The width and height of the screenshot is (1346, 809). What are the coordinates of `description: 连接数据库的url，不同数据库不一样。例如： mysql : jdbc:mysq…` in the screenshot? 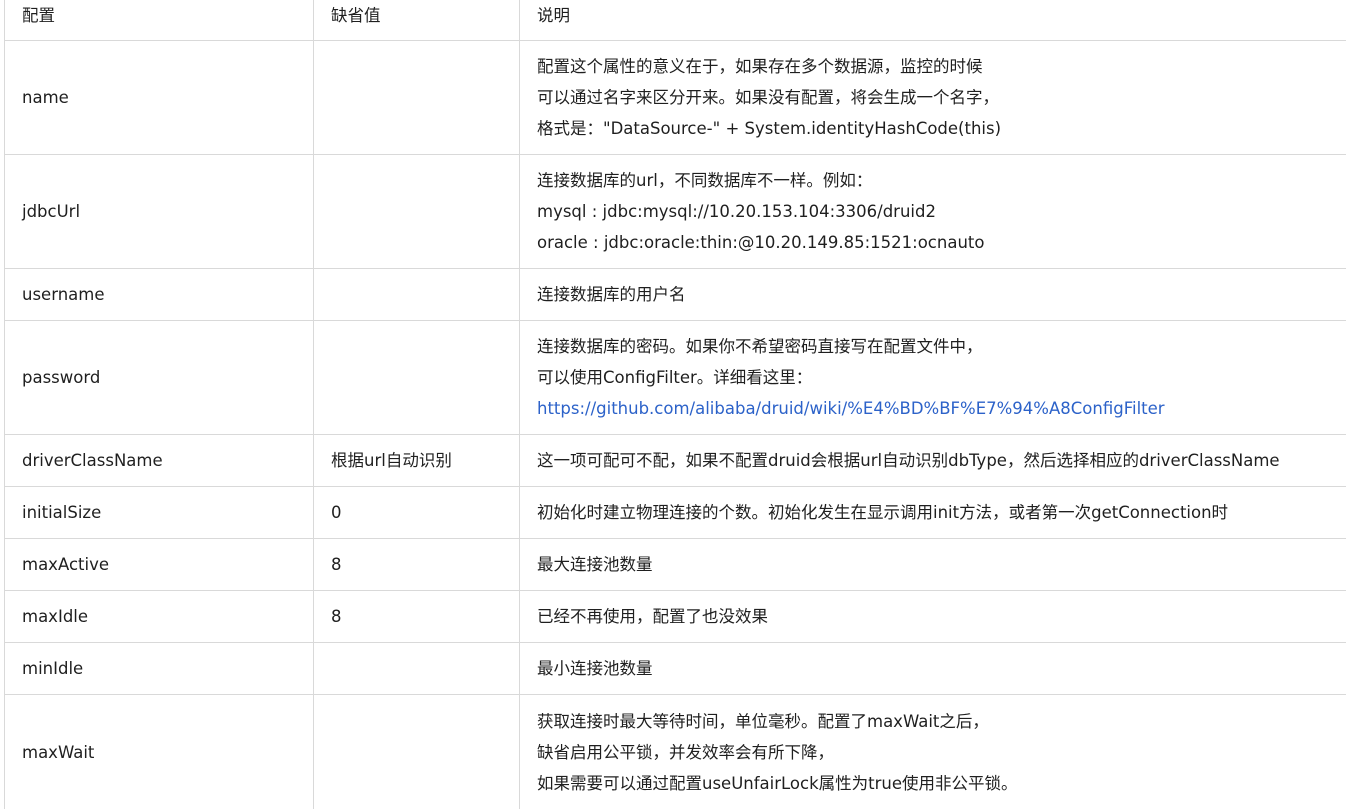 It's located at (933, 211).